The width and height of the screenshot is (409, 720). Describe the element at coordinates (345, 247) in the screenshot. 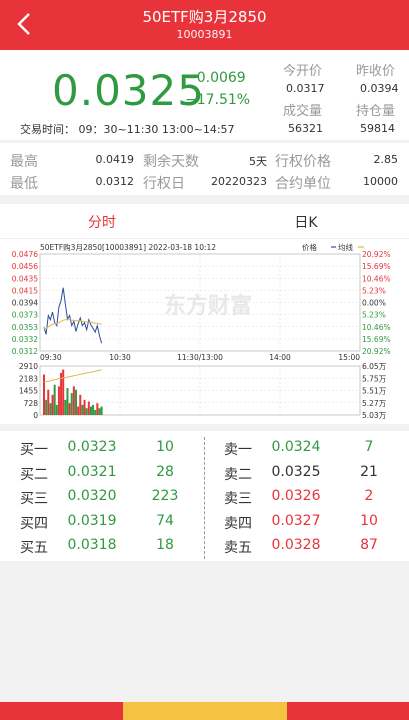

I see `legend-avg: 均线` at that location.